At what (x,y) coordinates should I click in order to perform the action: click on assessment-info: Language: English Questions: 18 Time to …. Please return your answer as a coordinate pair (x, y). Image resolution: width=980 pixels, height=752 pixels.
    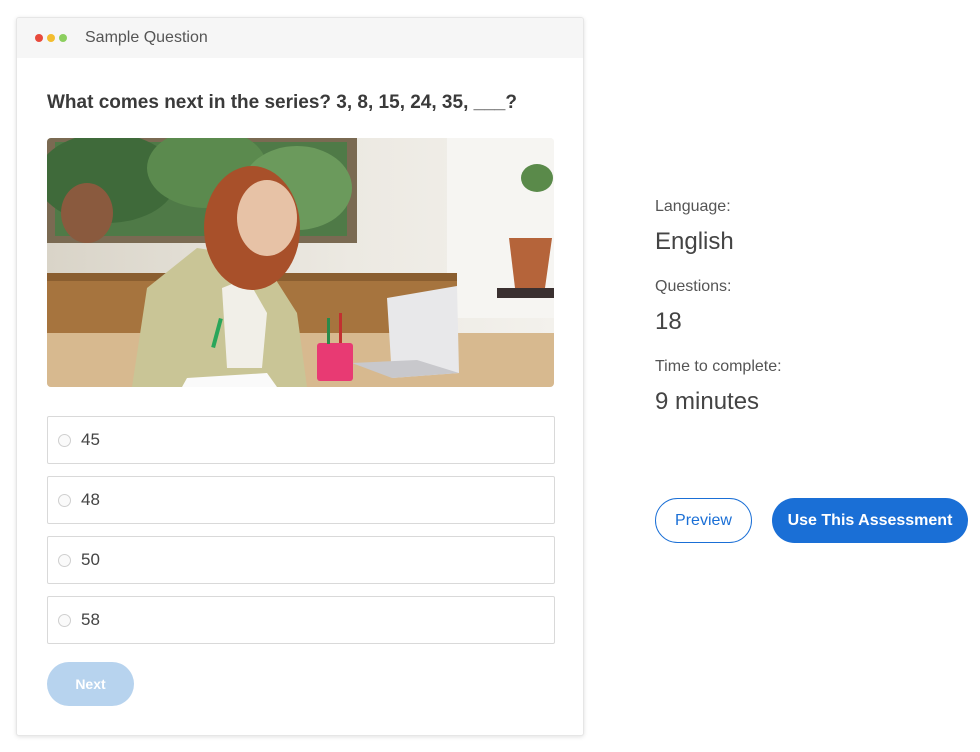
    Looking at the image, I should click on (718, 318).